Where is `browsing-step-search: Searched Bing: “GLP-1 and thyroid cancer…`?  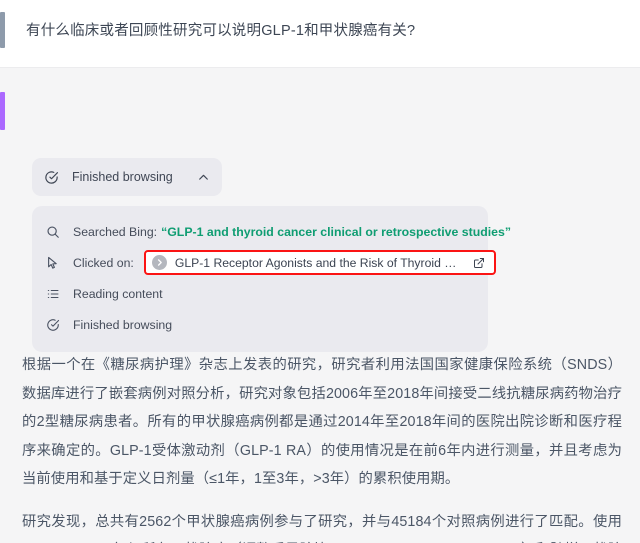 browsing-step-search: Searched Bing: “GLP-1 and thyroid cancer… is located at coordinates (271, 231).